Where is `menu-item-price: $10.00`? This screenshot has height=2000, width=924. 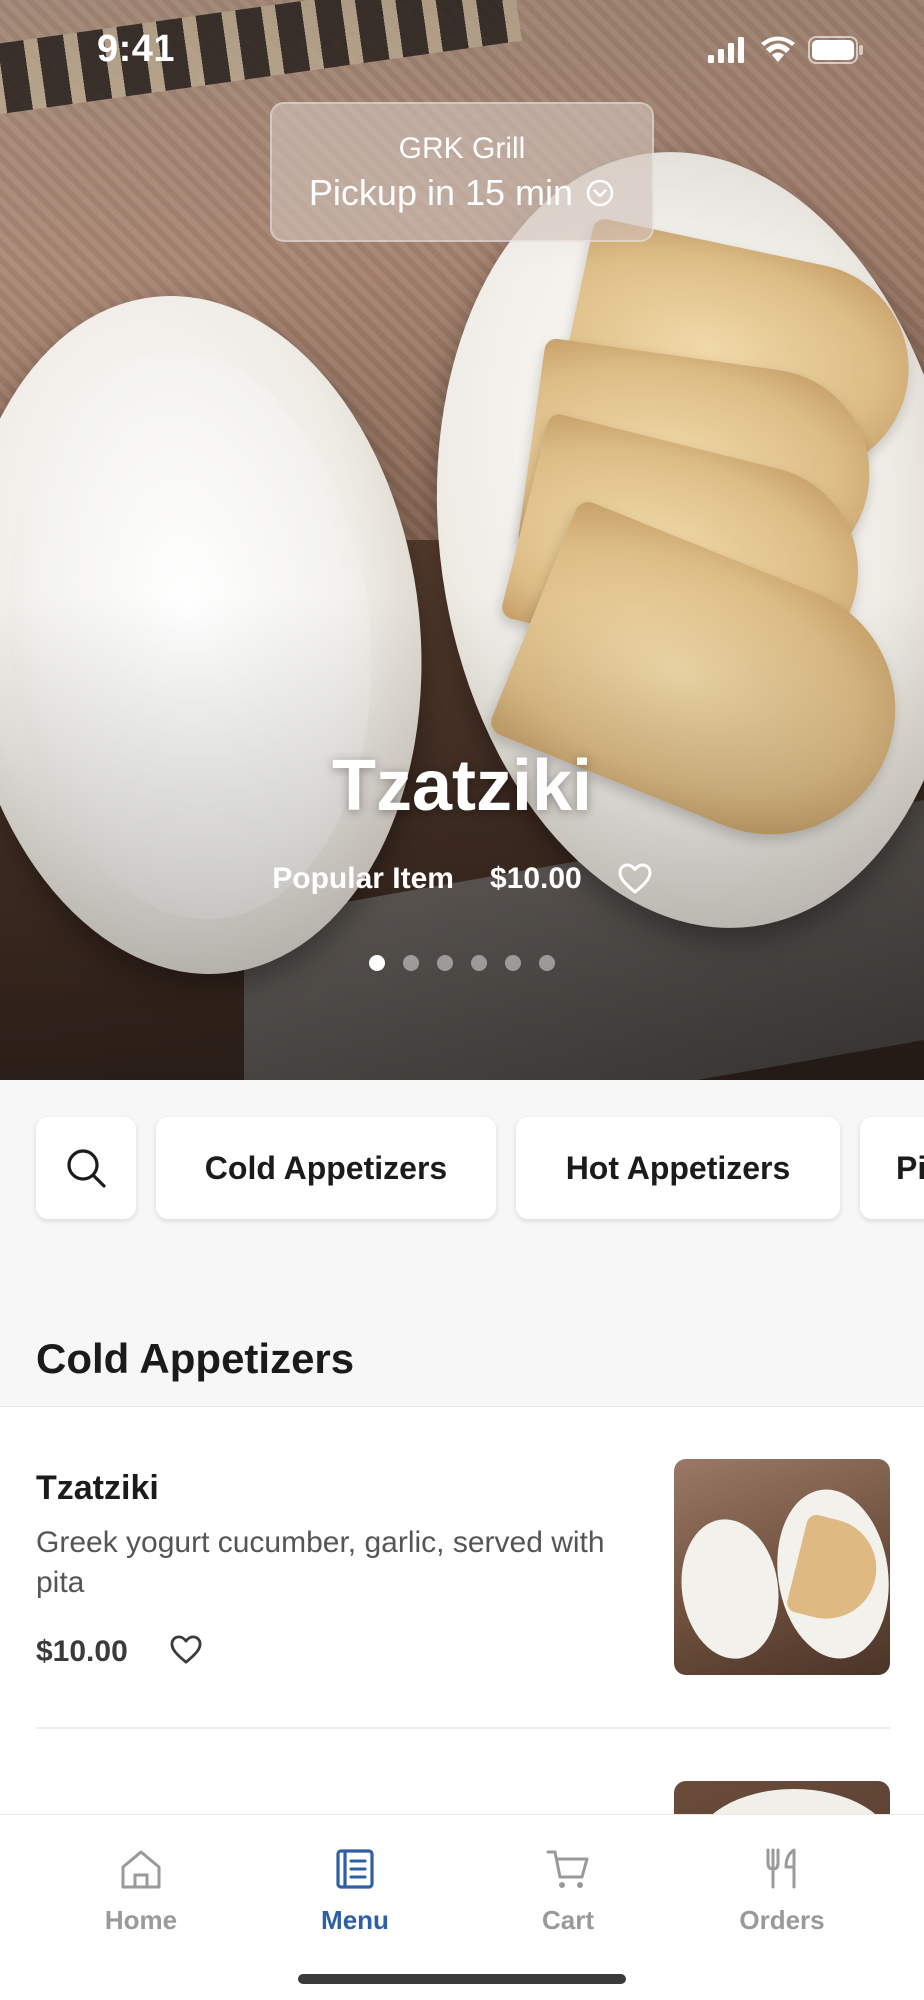 menu-item-price: $10.00 is located at coordinates (82, 1651).